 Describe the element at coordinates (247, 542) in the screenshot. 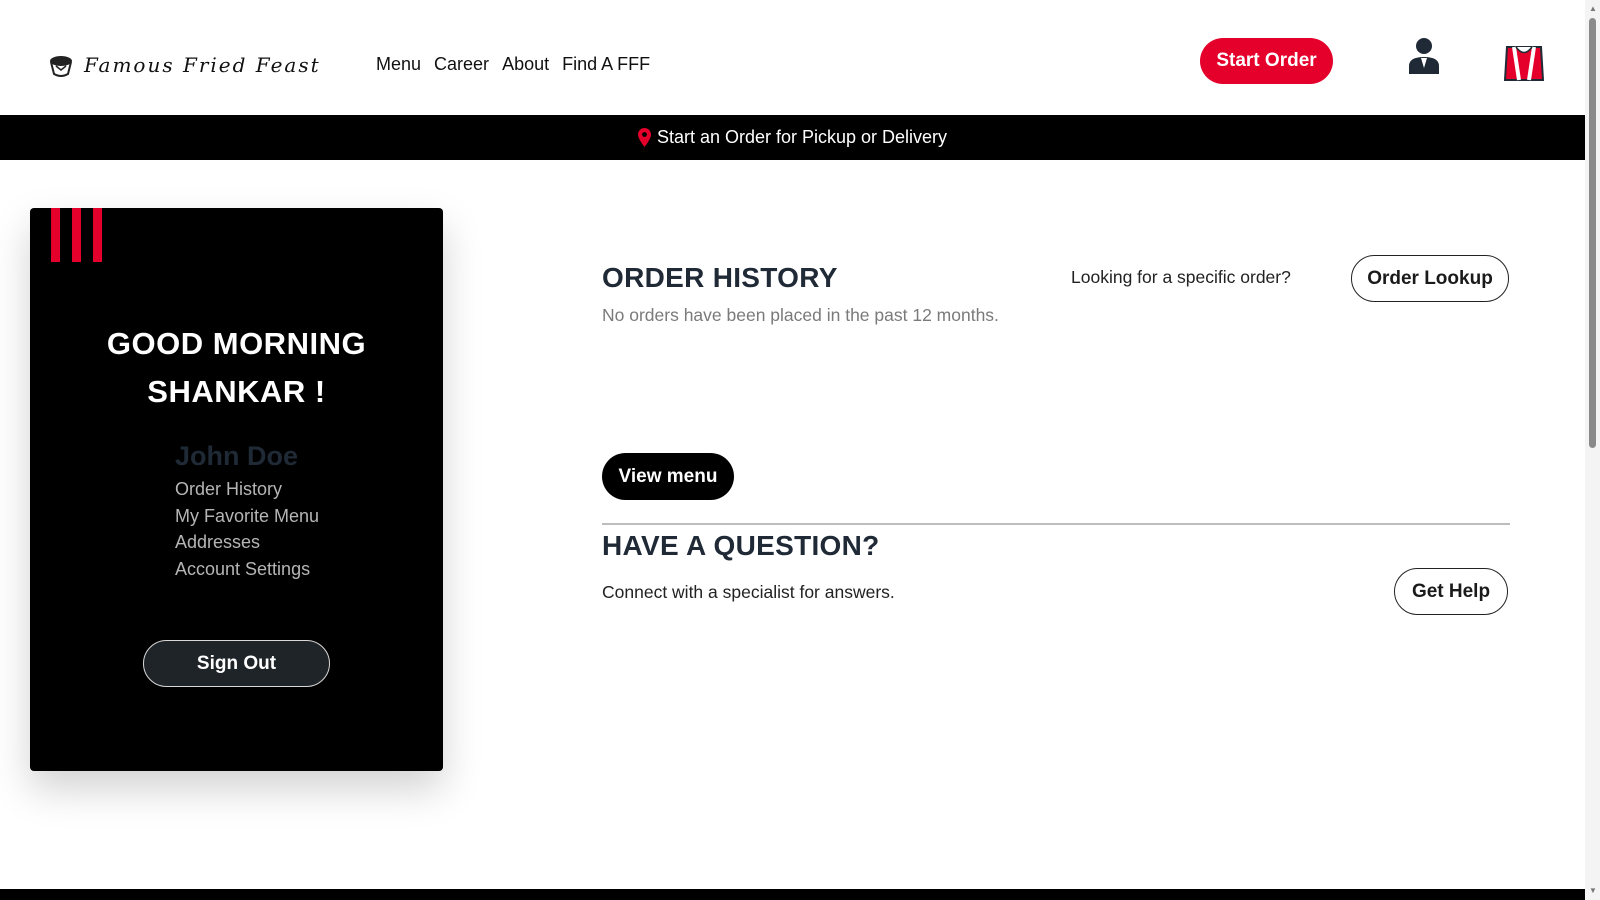

I see `account-link-addresses: Addresses` at that location.